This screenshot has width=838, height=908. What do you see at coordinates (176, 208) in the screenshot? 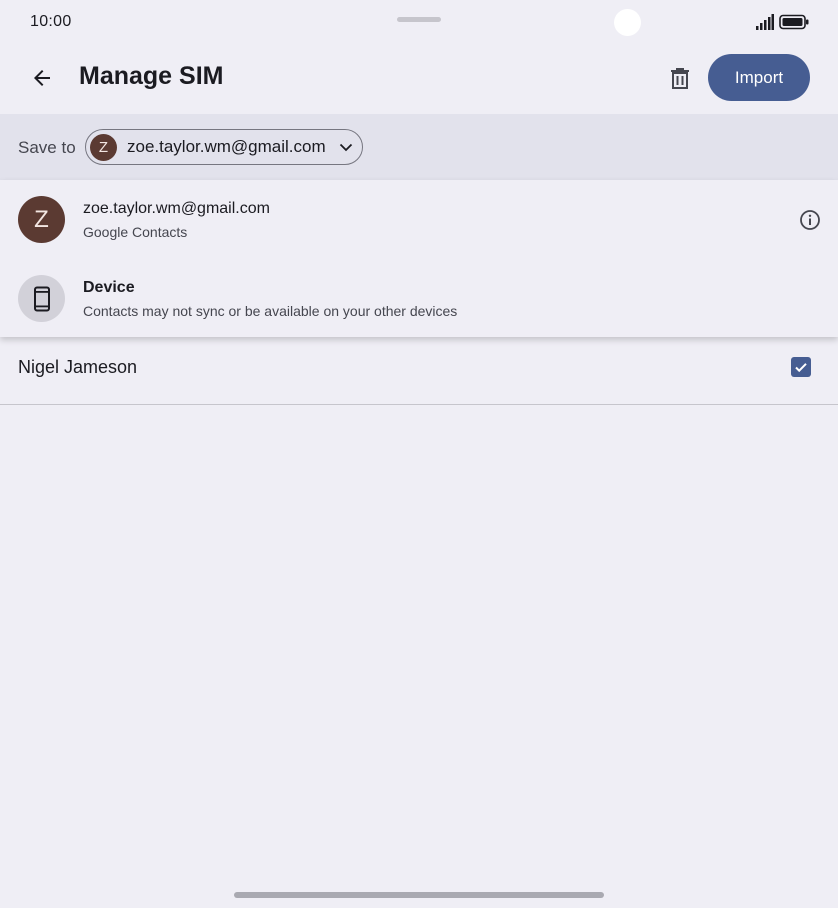
I see `menu-item-title: zoe.taylor.wm@gmail.com` at bounding box center [176, 208].